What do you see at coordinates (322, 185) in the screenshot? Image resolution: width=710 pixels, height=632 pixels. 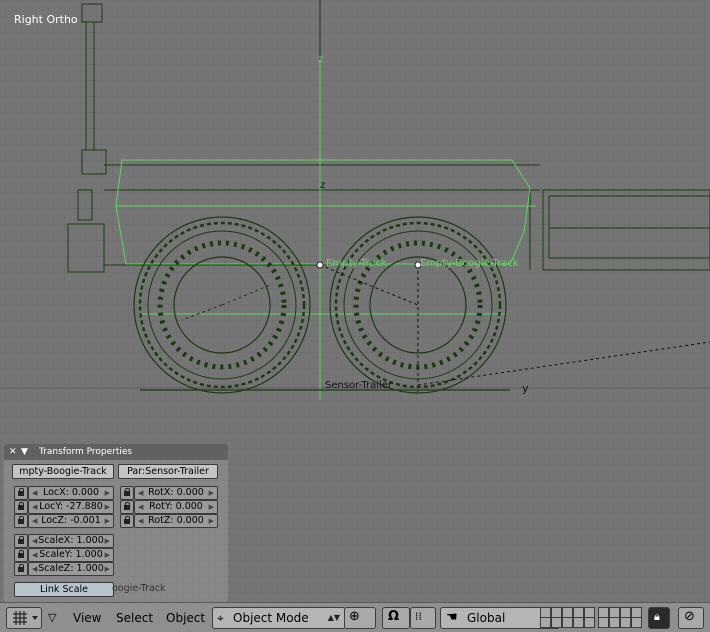 I see `axis-label-z: z` at bounding box center [322, 185].